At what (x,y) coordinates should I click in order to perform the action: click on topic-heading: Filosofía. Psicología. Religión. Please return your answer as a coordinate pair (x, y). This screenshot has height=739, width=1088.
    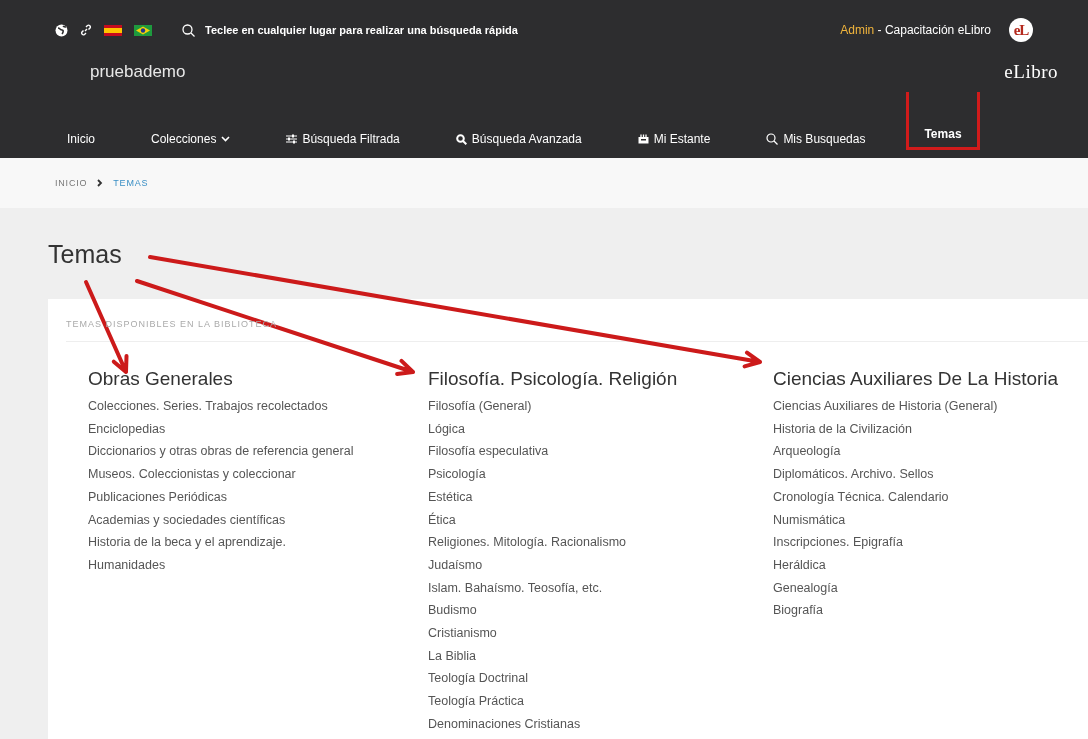
    Looking at the image, I should click on (553, 379).